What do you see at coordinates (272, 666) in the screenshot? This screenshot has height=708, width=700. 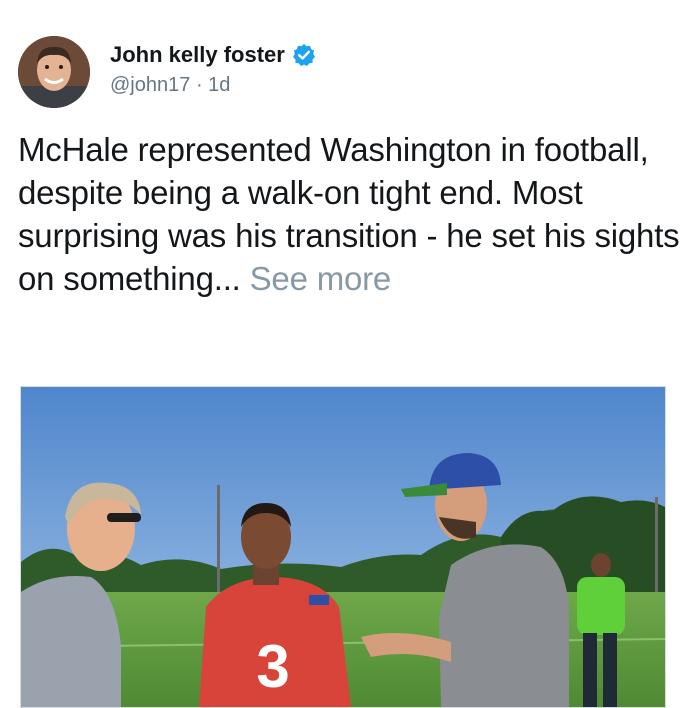 I see `jersey-number: 3` at bounding box center [272, 666].